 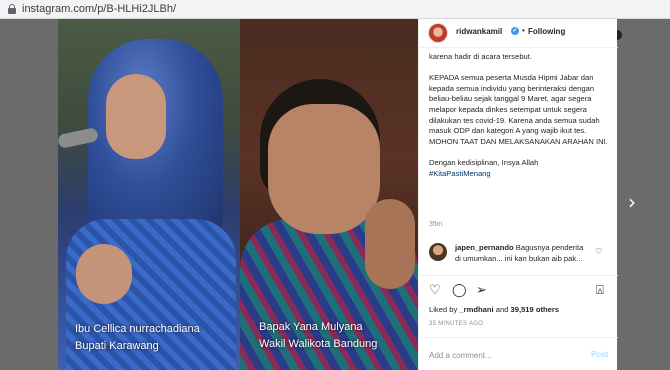 What do you see at coordinates (481, 290) in the screenshot?
I see `share-icon: ➢` at bounding box center [481, 290].